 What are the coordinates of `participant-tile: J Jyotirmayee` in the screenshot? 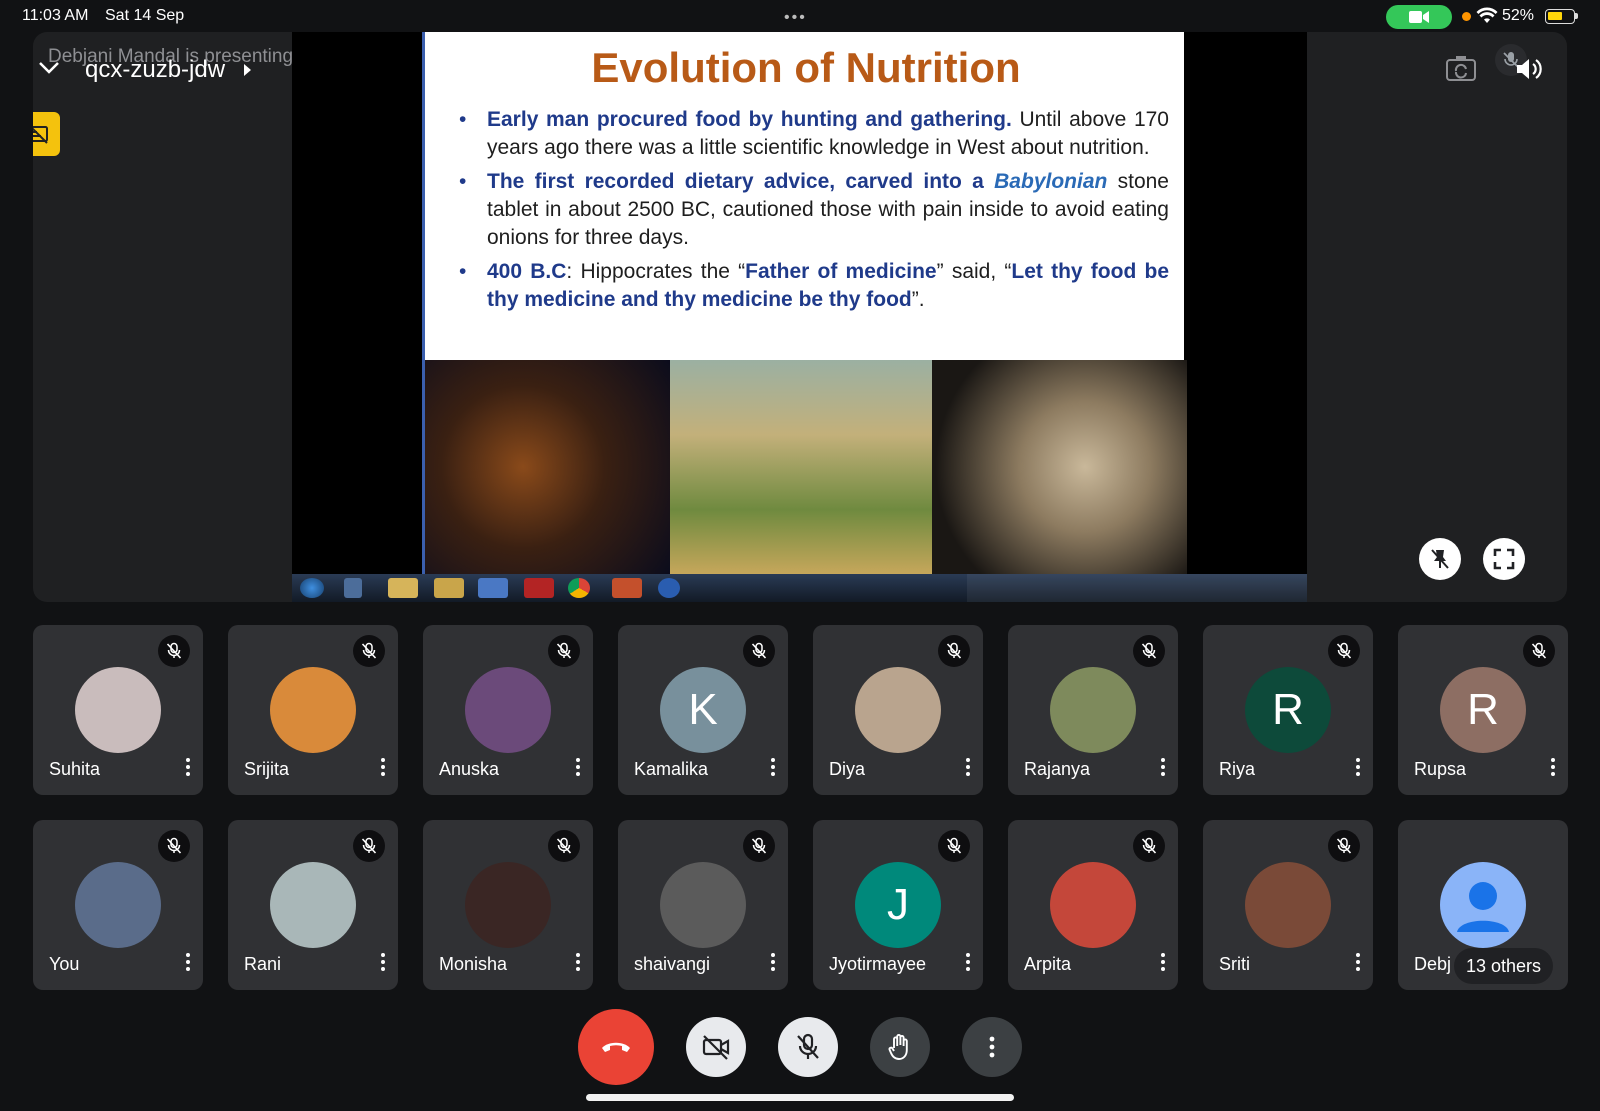 It's located at (898, 905).